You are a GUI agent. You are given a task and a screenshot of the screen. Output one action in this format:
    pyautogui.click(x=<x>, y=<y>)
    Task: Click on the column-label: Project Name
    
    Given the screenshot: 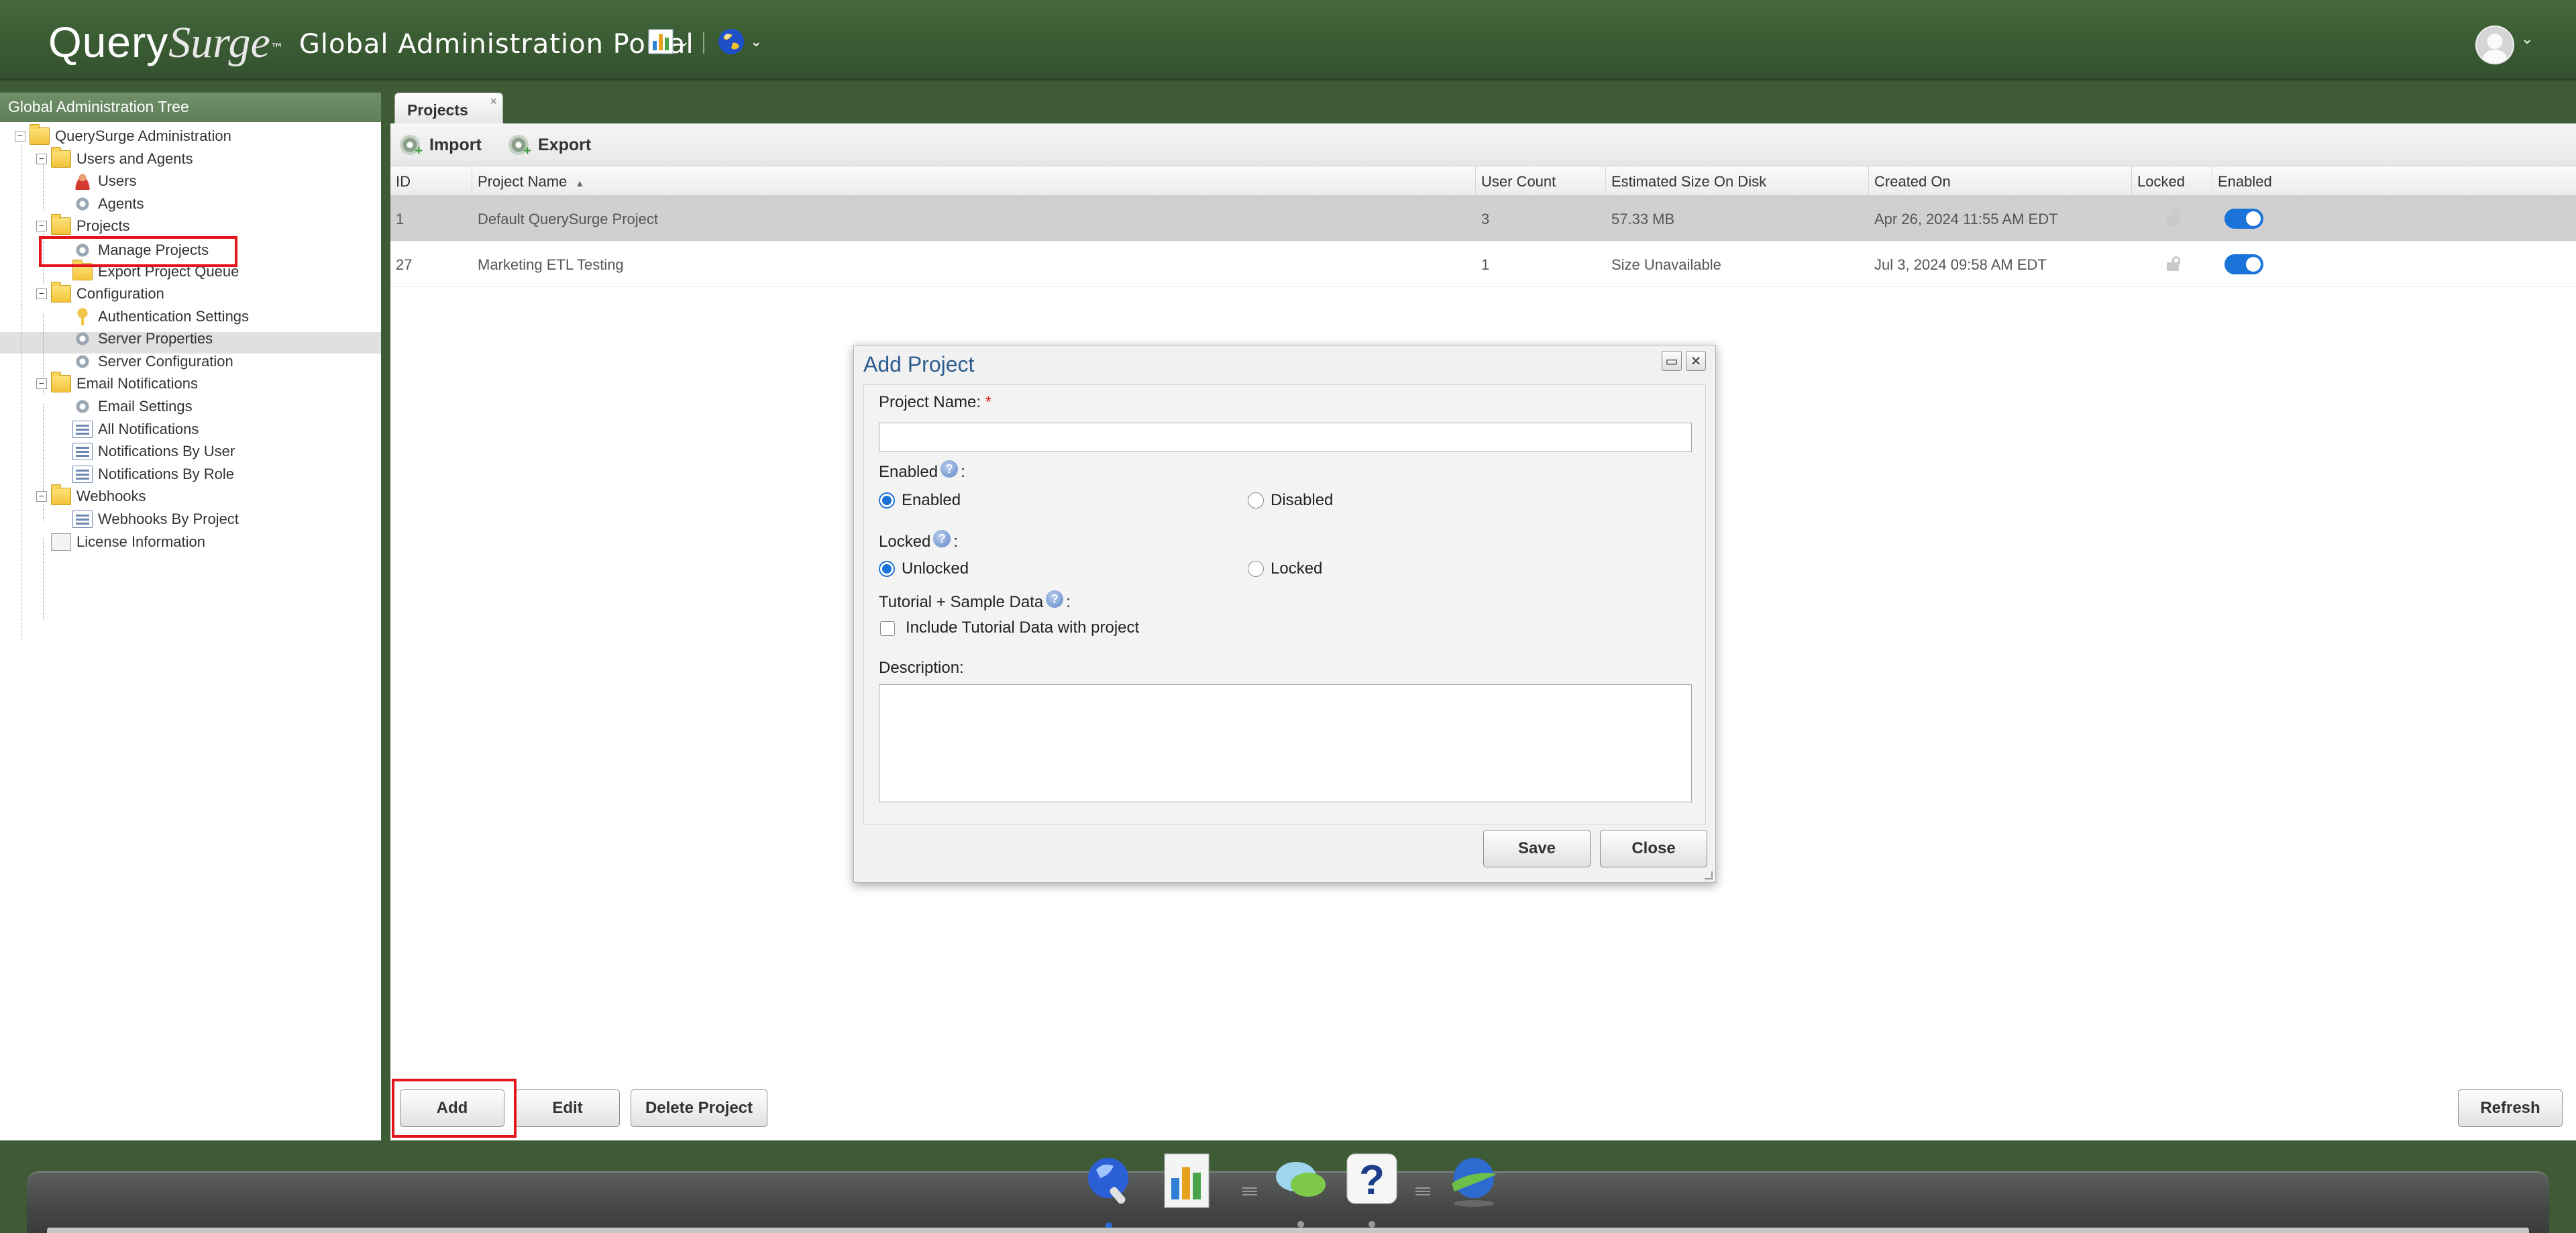 What is the action you would take?
    pyautogui.click(x=523, y=182)
    